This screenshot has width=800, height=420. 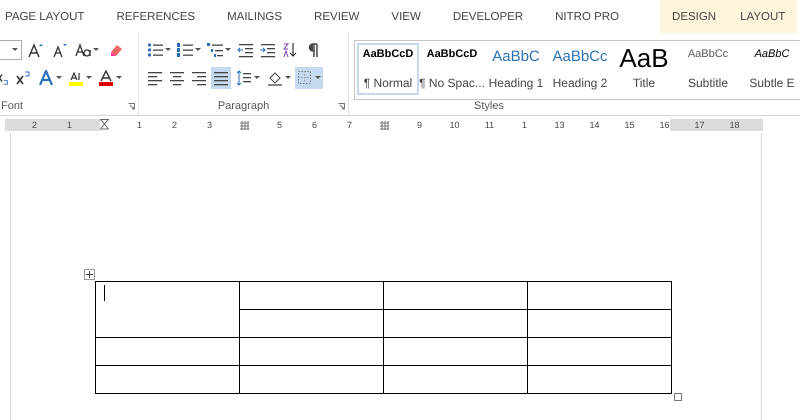 I want to click on ruler-number: 6, so click(x=314, y=125).